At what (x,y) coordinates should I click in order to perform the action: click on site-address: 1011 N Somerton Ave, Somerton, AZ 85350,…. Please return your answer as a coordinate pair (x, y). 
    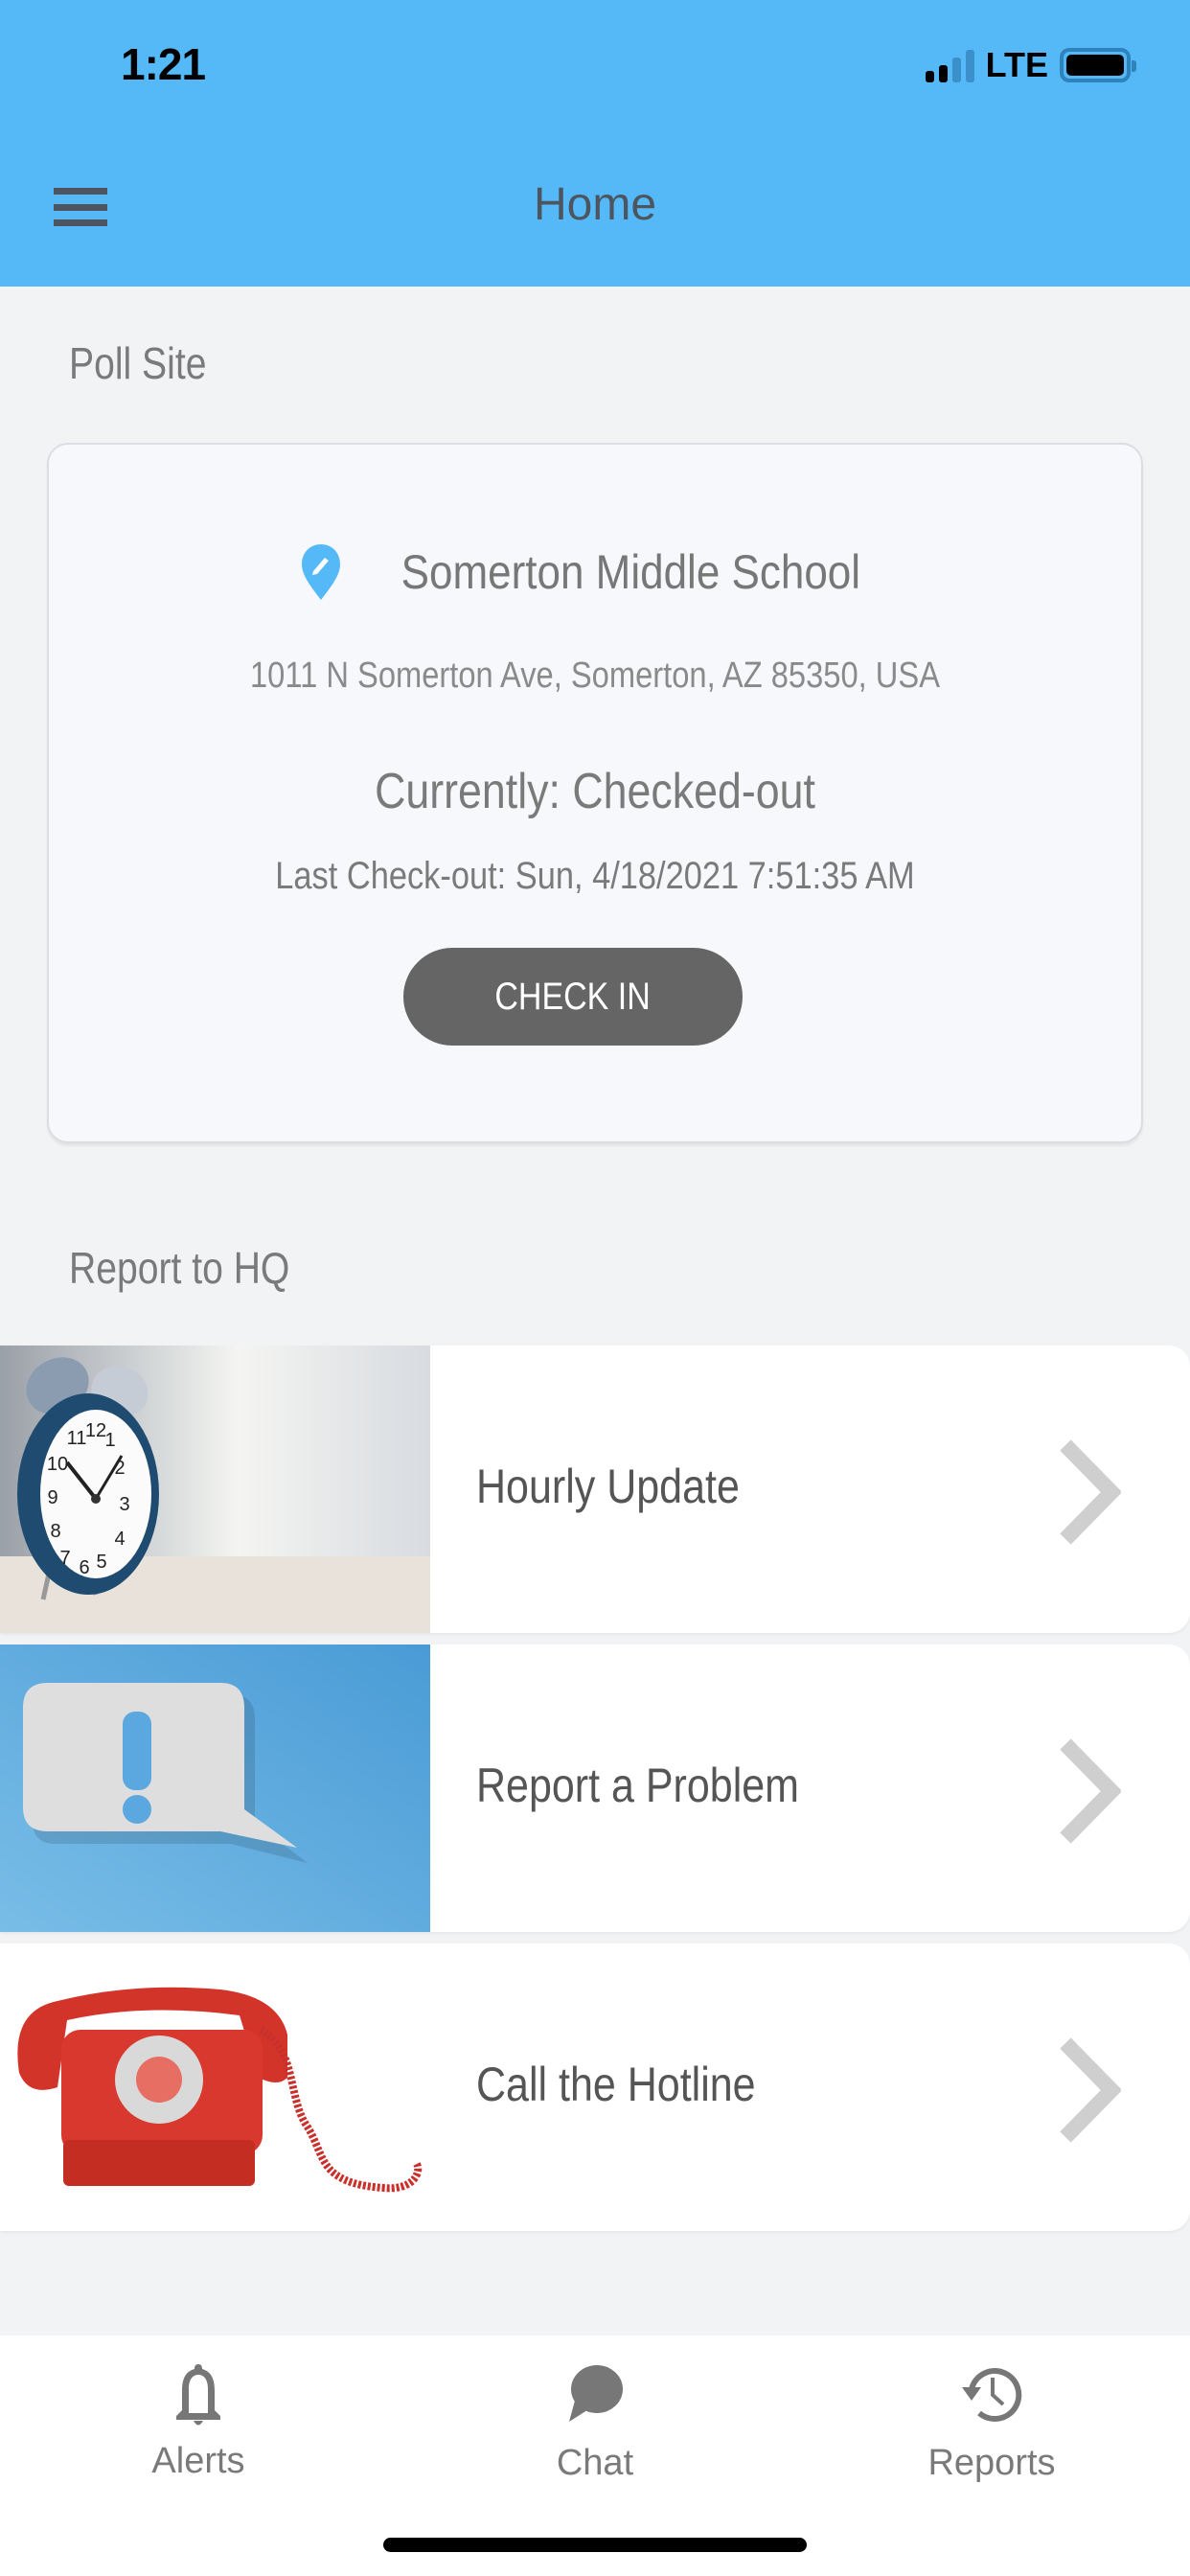
    Looking at the image, I should click on (595, 676).